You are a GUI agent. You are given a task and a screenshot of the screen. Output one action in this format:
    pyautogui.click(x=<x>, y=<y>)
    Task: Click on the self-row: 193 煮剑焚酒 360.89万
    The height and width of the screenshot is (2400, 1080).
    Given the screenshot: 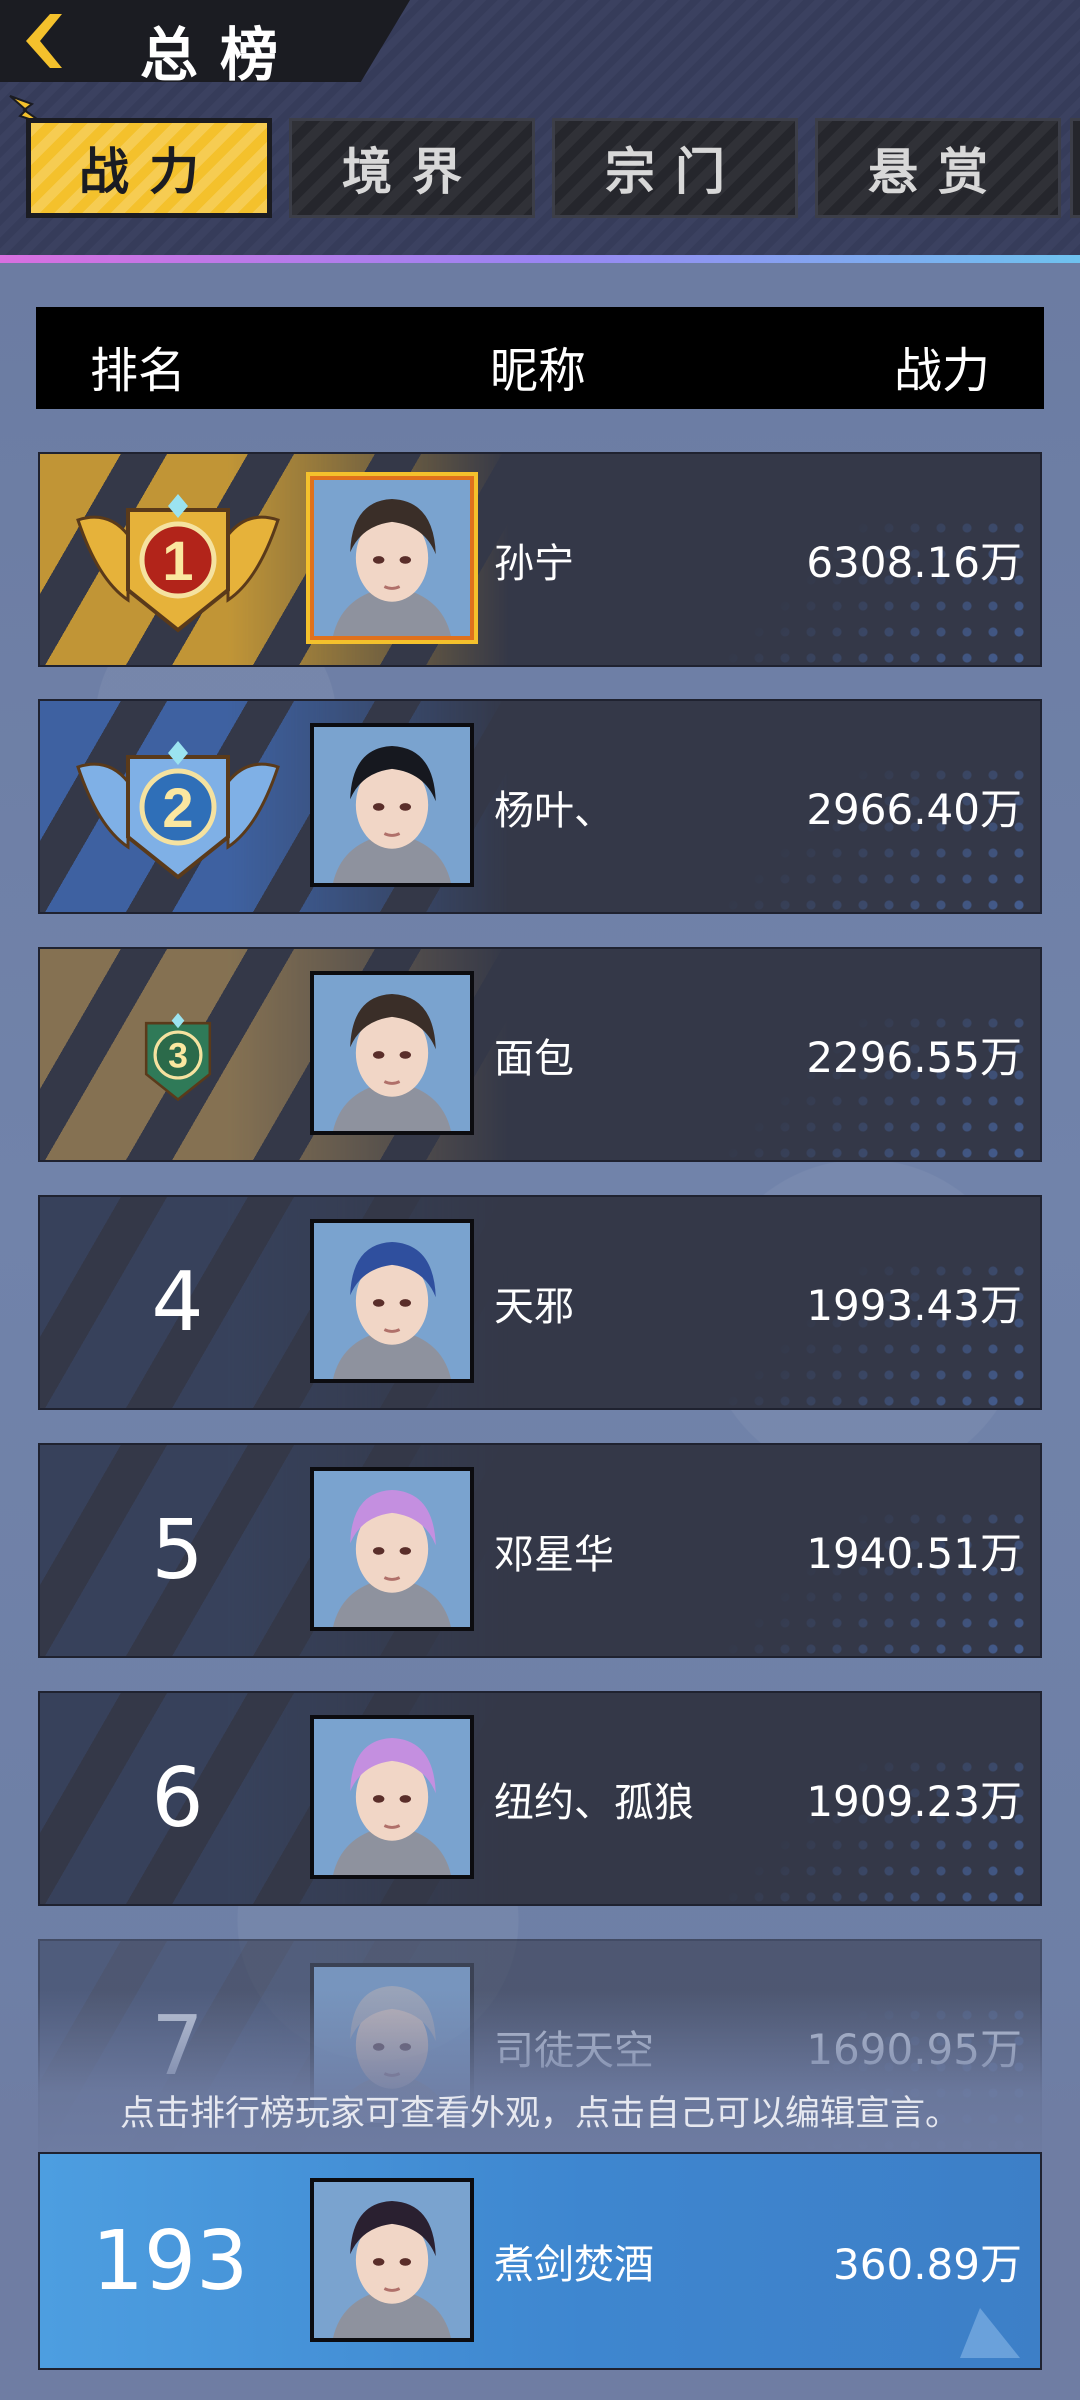 What is the action you would take?
    pyautogui.click(x=540, y=2261)
    